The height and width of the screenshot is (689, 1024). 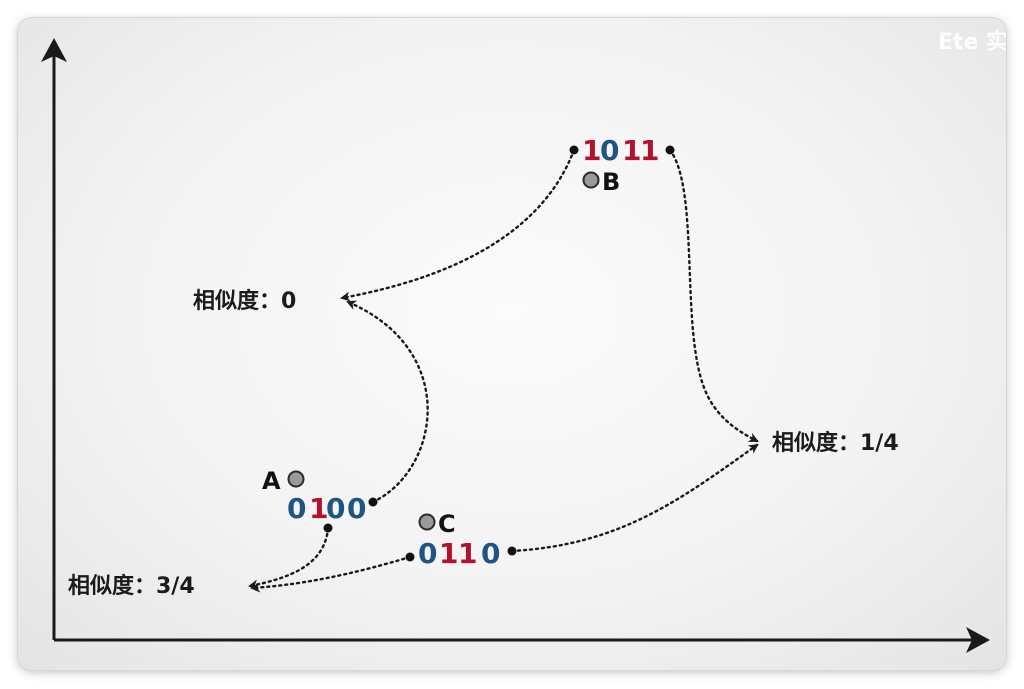 I want to click on connector-a-to-sim-ac, so click(x=289, y=558).